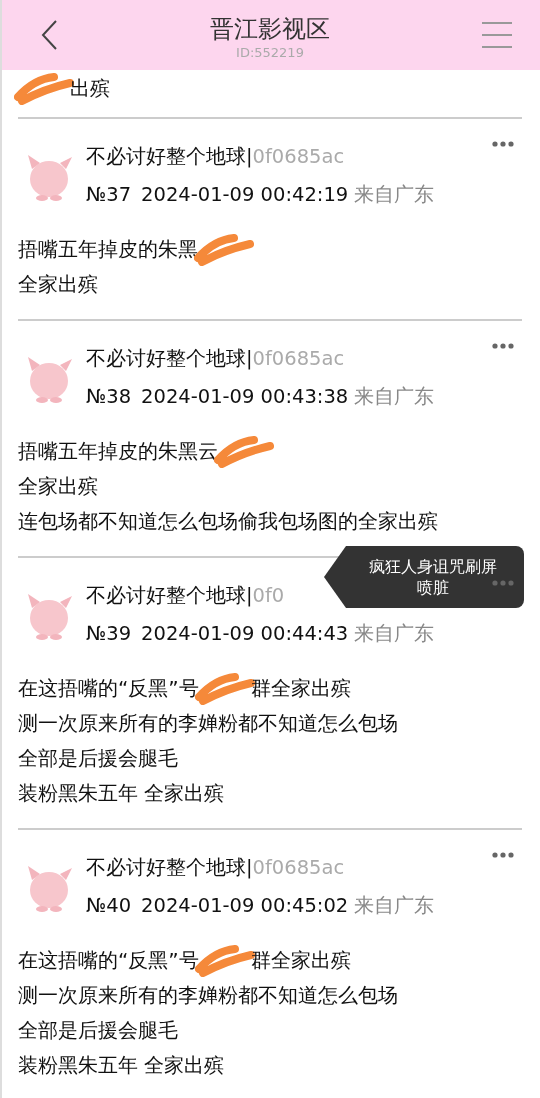 The height and width of the screenshot is (1098, 540). Describe the element at coordinates (90, 88) in the screenshot. I see `post-text: 出殡` at that location.